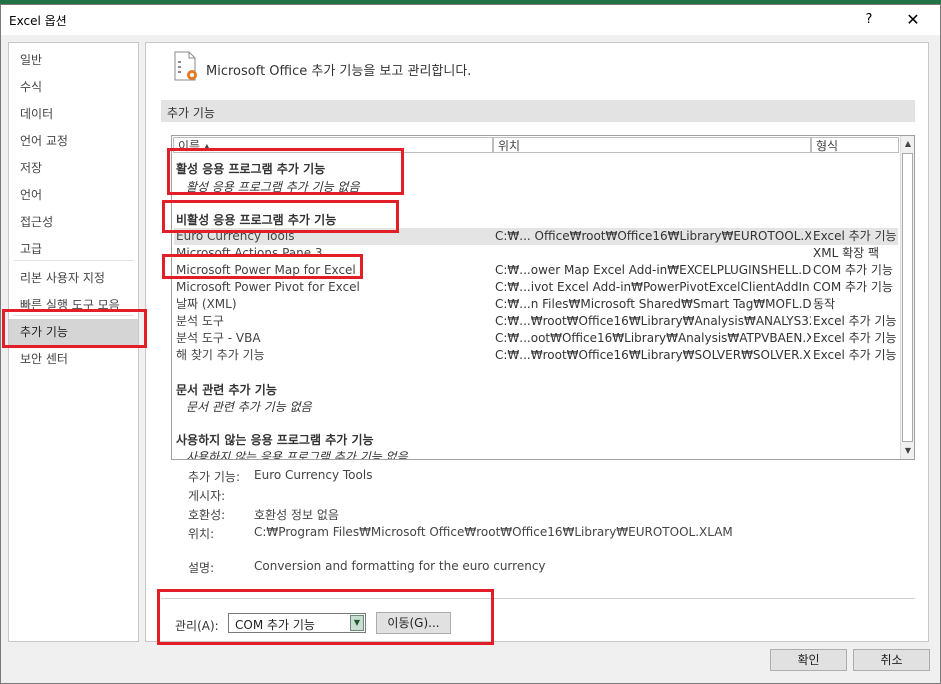 The height and width of the screenshot is (684, 941). Describe the element at coordinates (207, 515) in the screenshot. I see `detail-compat-label: 호환성:` at that location.